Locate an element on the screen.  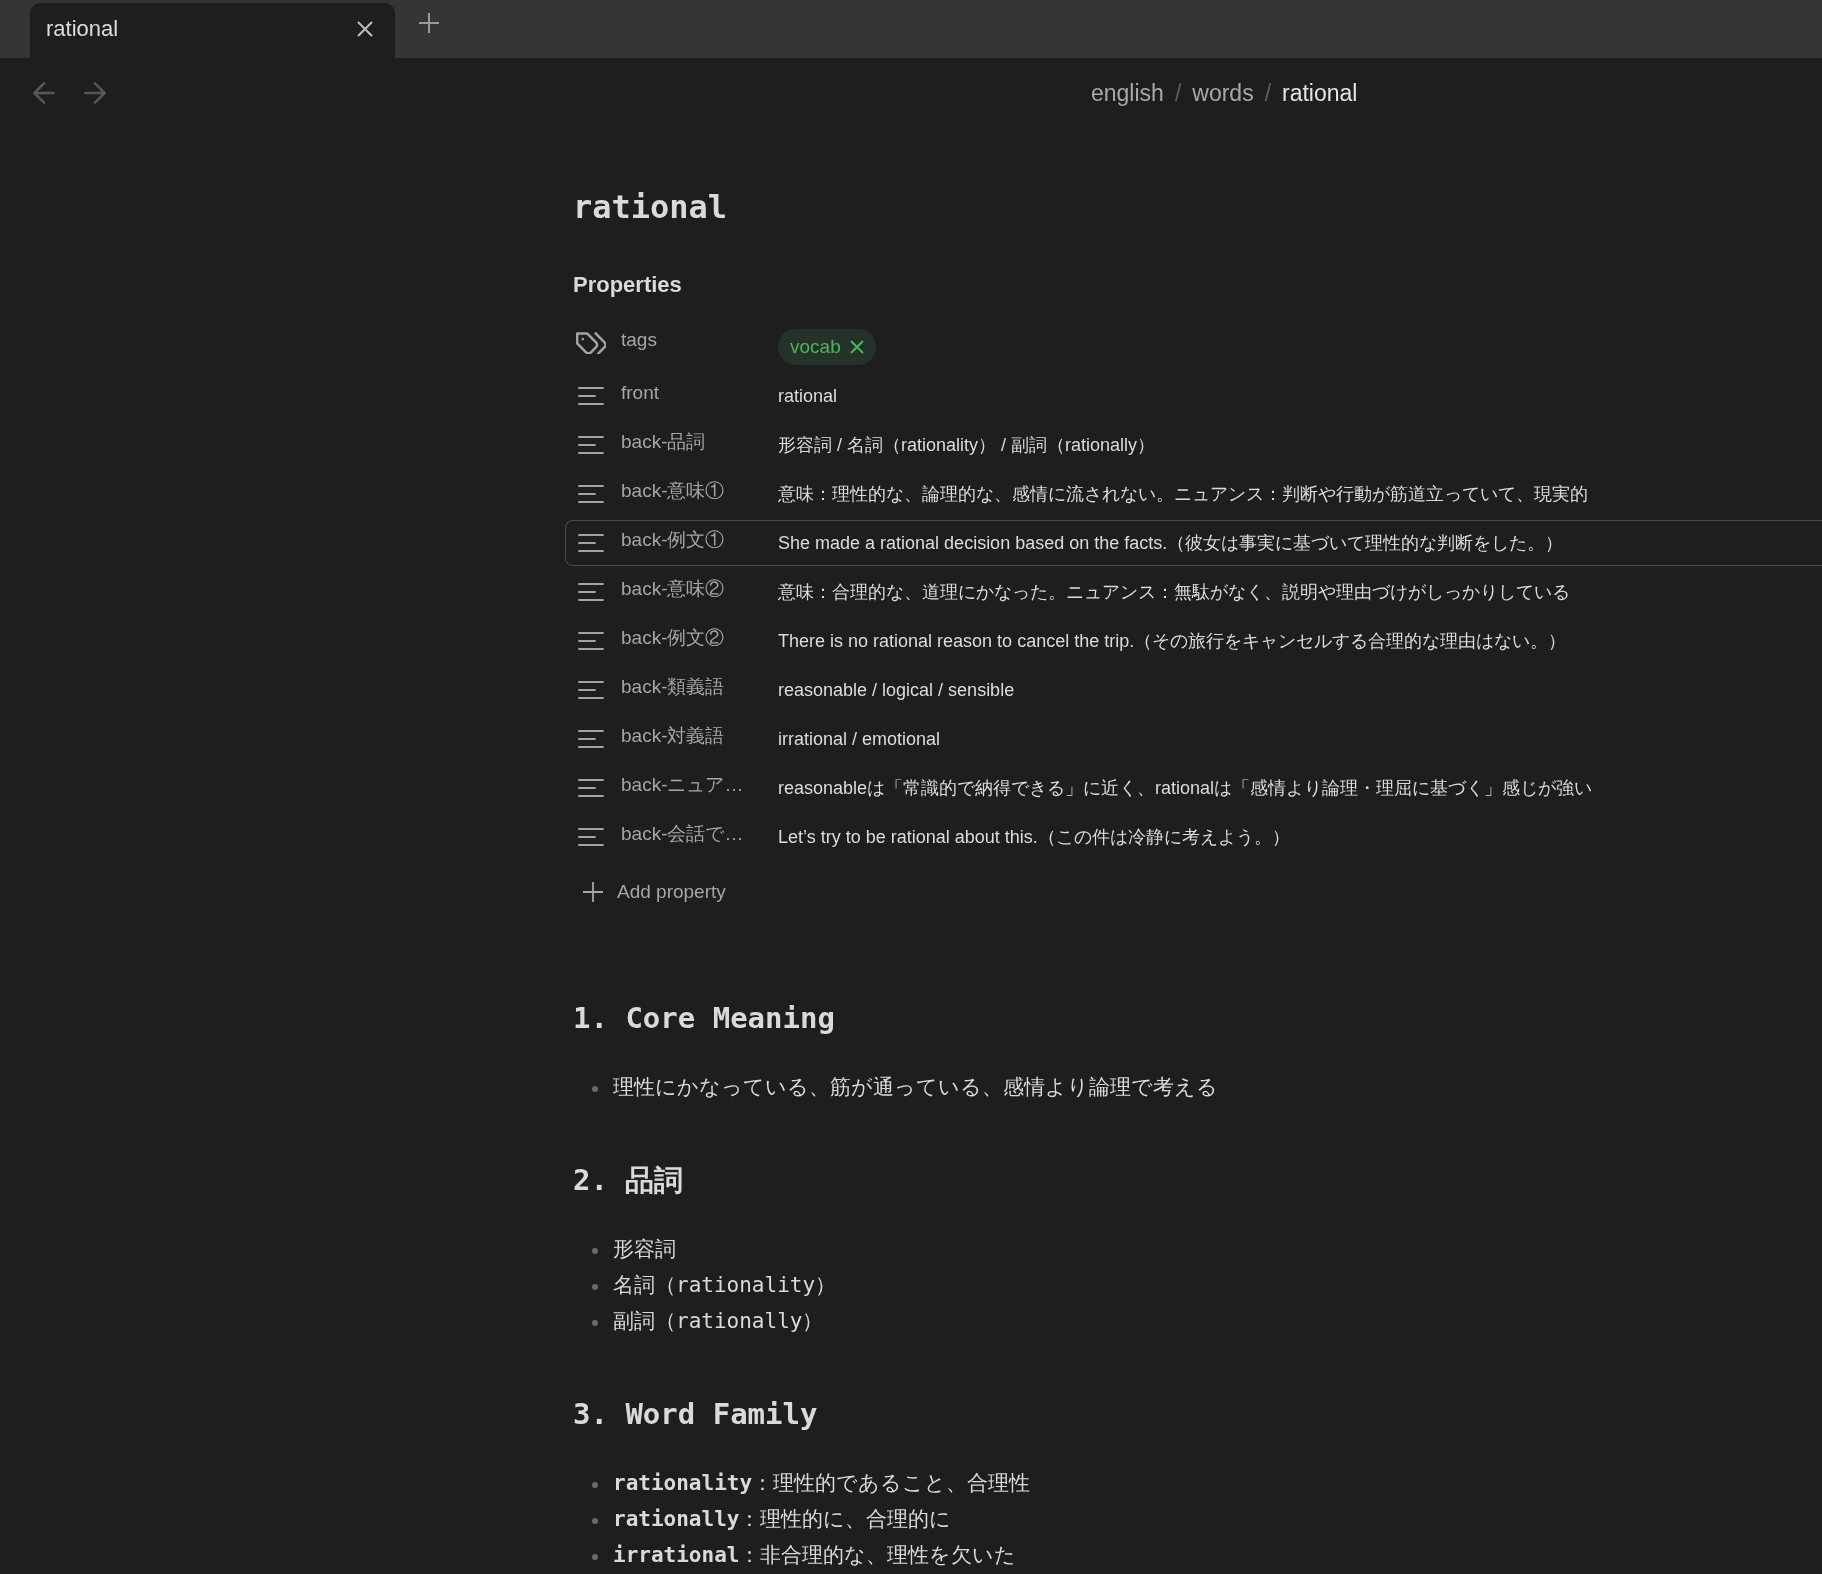
properties-heading: Properties is located at coordinates (628, 285).